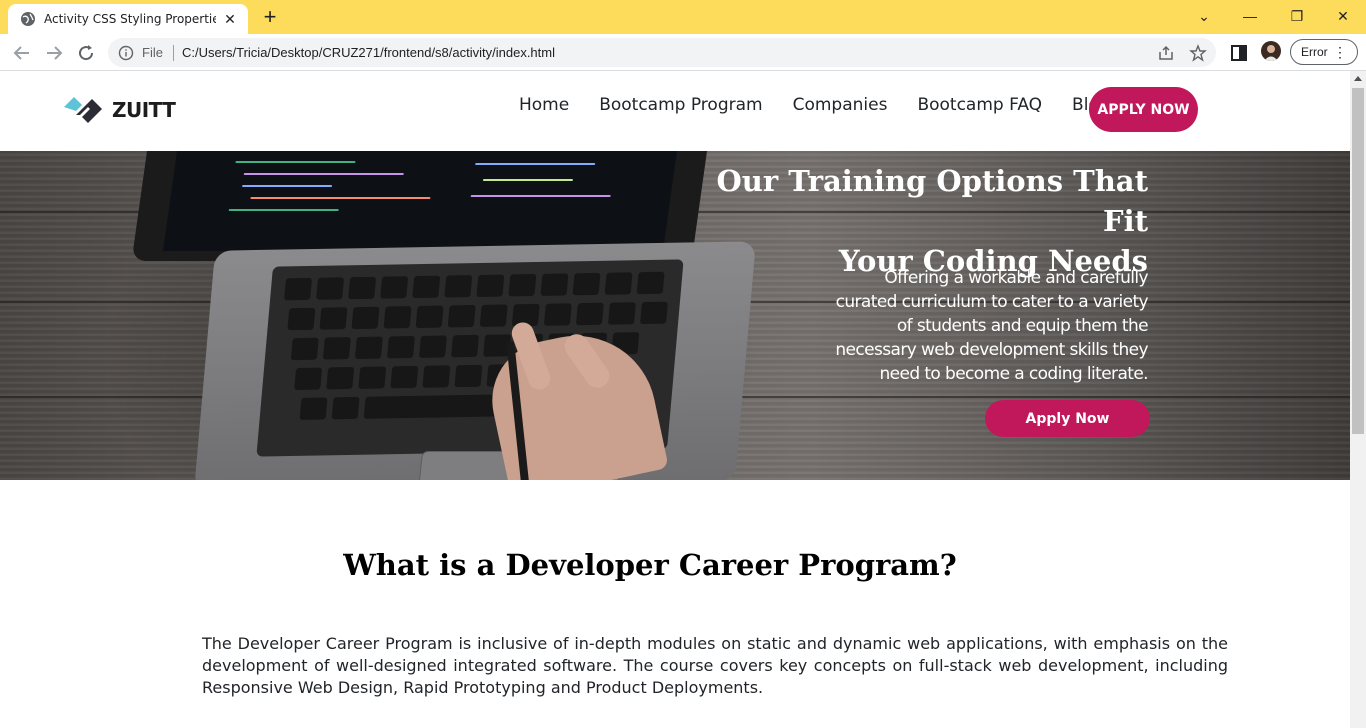  Describe the element at coordinates (144, 110) in the screenshot. I see `logo-text: ZUITT` at that location.